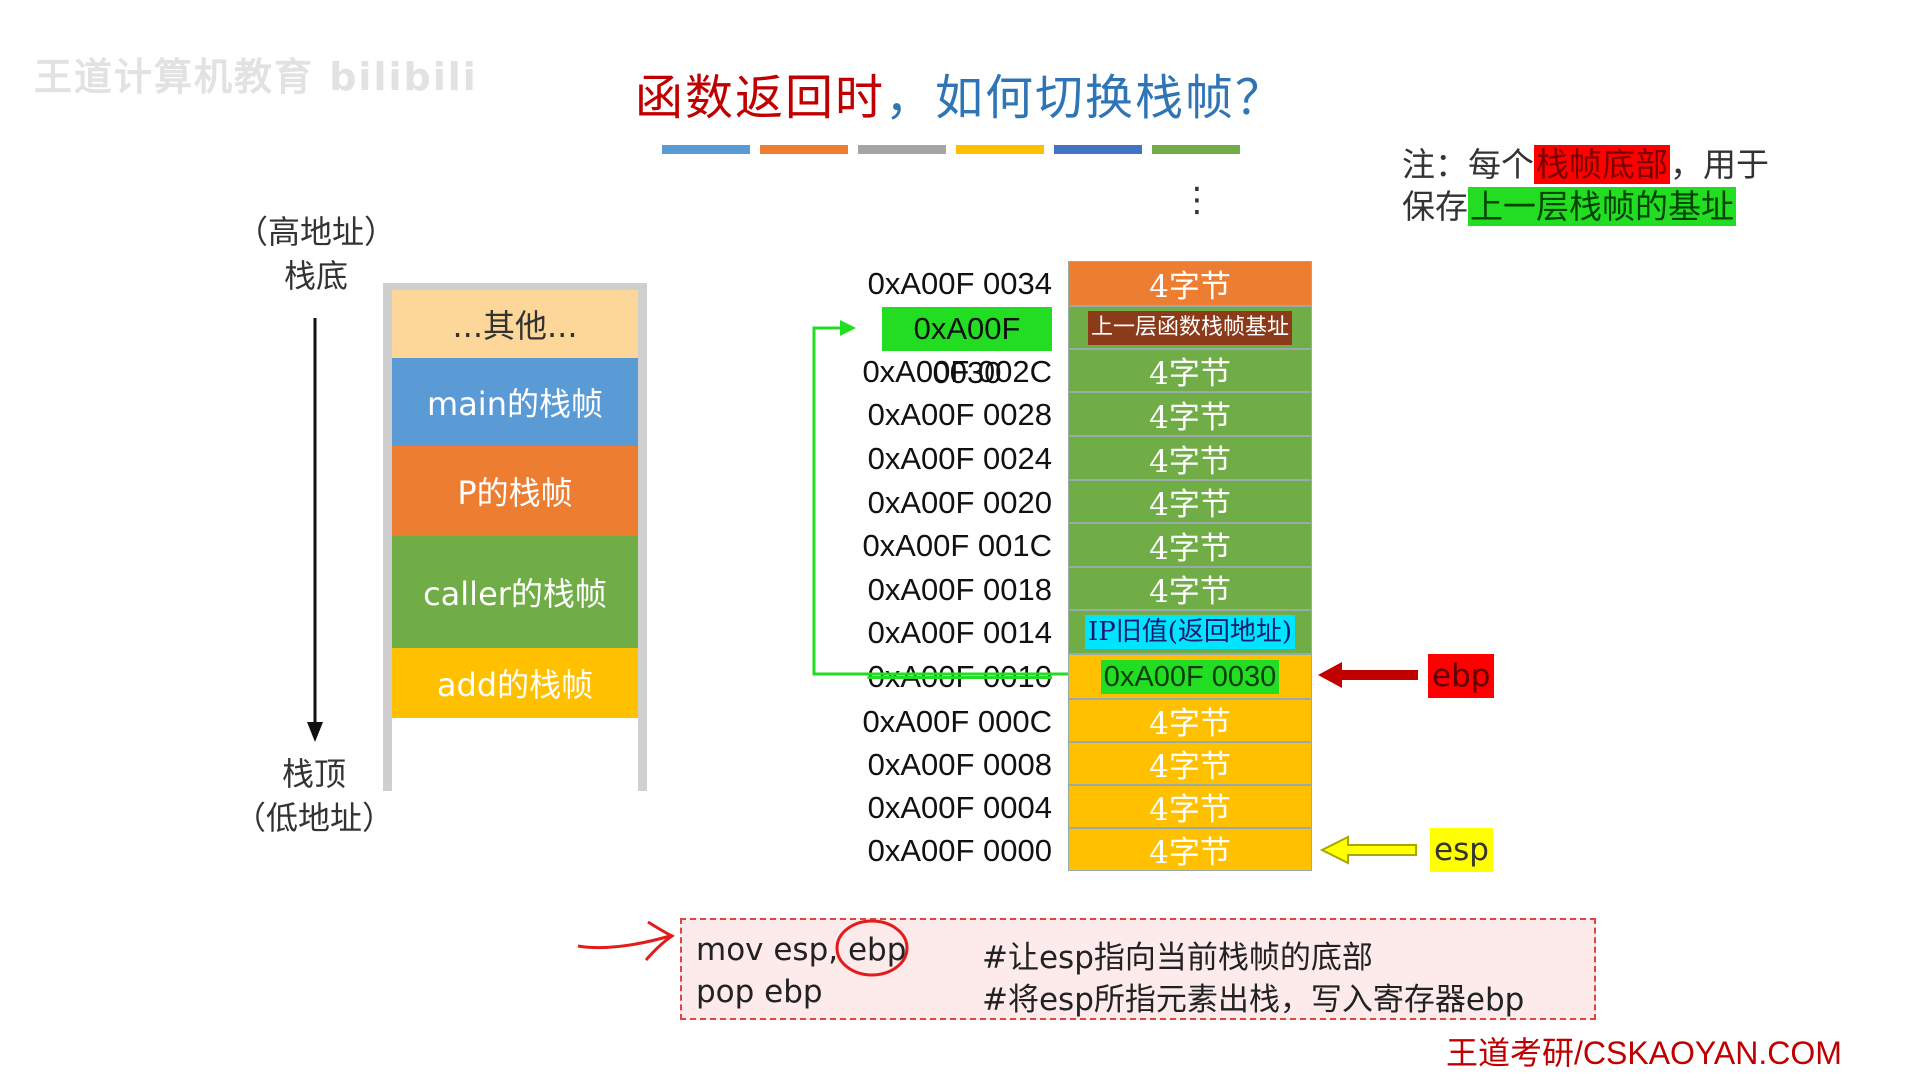  What do you see at coordinates (1602, 164) in the screenshot?
I see `note-highlight-frame-bottom: 栈帧底部` at bounding box center [1602, 164].